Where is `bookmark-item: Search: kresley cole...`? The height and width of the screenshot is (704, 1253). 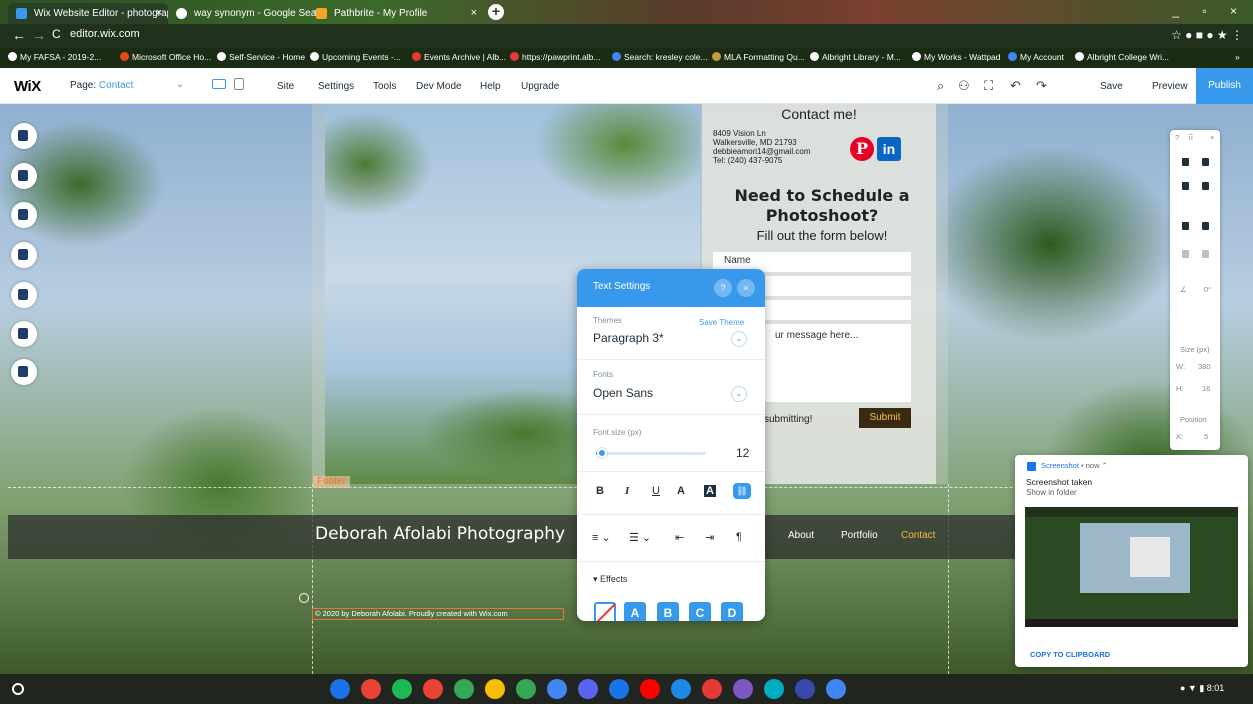
bookmark-item: Search: kresley cole... is located at coordinates (660, 57).